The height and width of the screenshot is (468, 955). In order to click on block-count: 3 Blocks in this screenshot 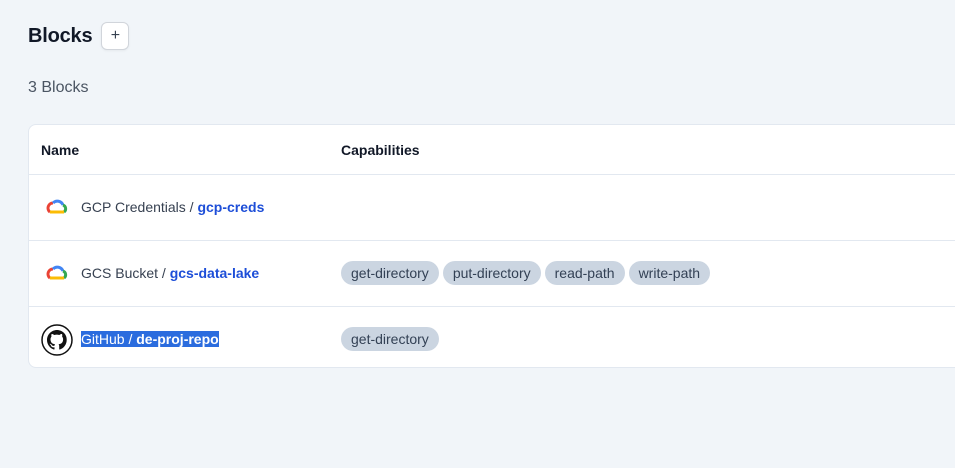, I will do `click(58, 87)`.